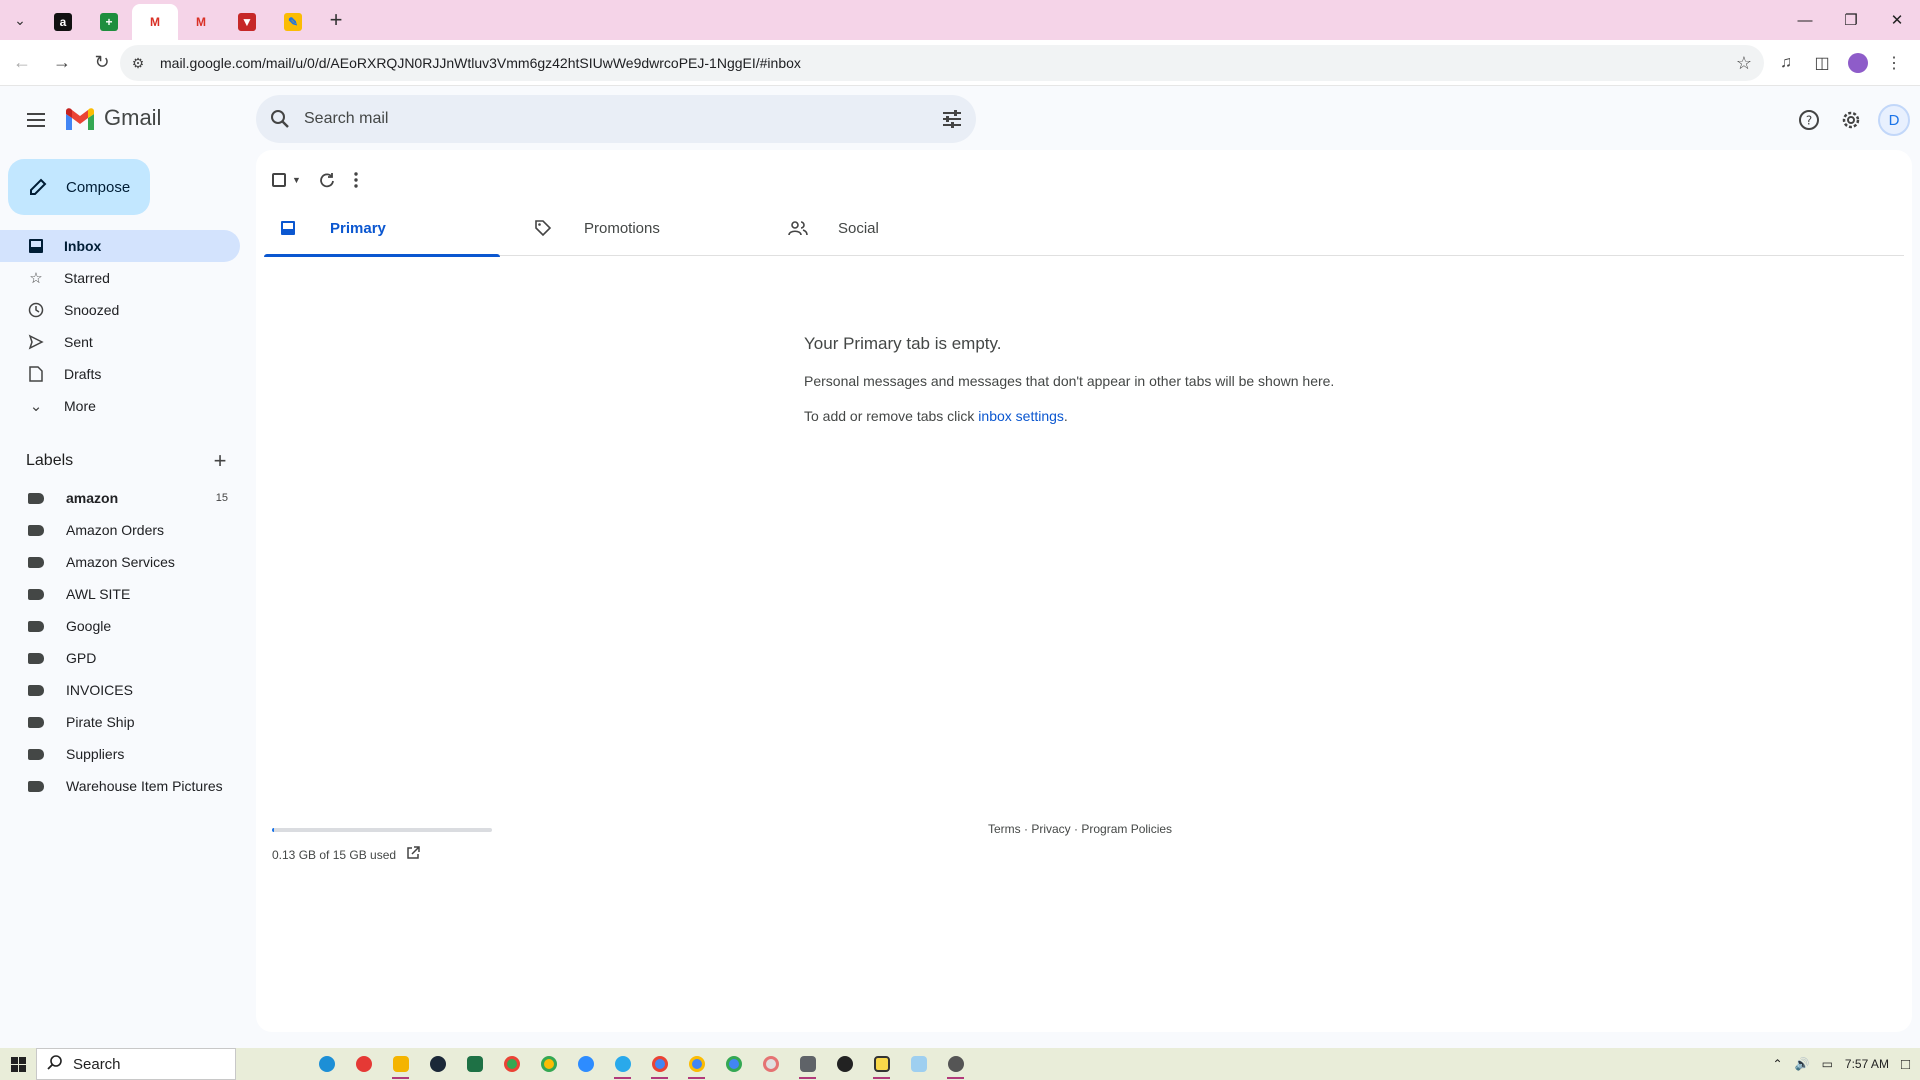  Describe the element at coordinates (890, 228) in the screenshot. I see `tab-social: Social` at that location.